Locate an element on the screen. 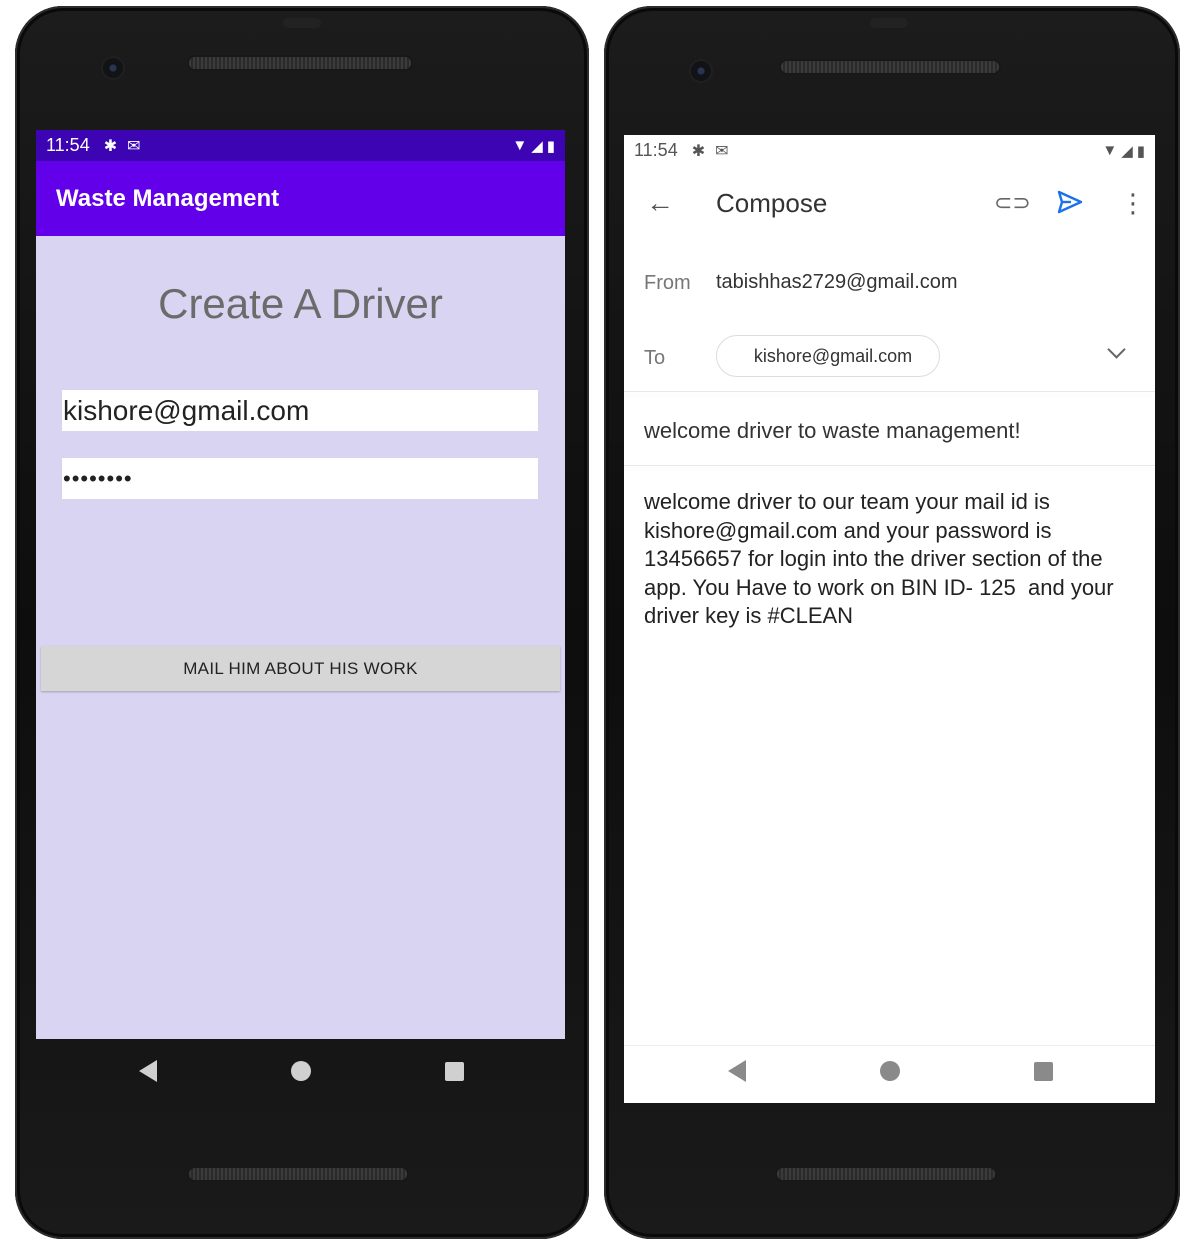  recipient-chip: kishore@gmail.com is located at coordinates (828, 356).